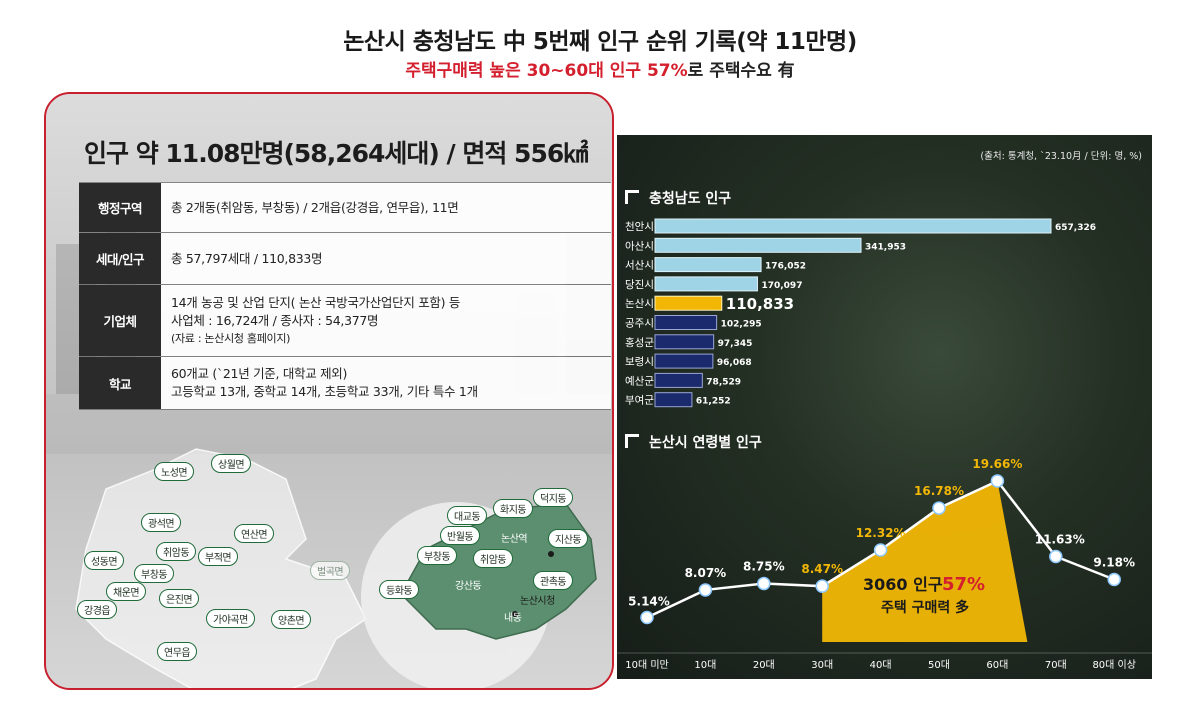 Image resolution: width=1200 pixels, height=718 pixels. Describe the element at coordinates (647, 665) in the screenshot. I see `x-tick-label: 10대 미만` at that location.